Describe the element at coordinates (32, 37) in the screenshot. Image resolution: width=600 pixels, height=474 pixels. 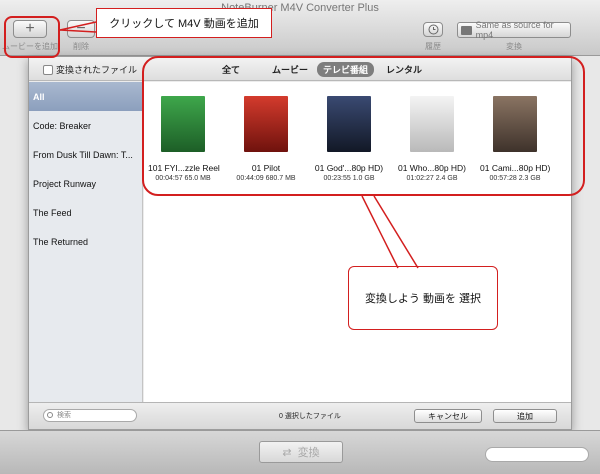
I see `annotation-highlight-add` at that location.